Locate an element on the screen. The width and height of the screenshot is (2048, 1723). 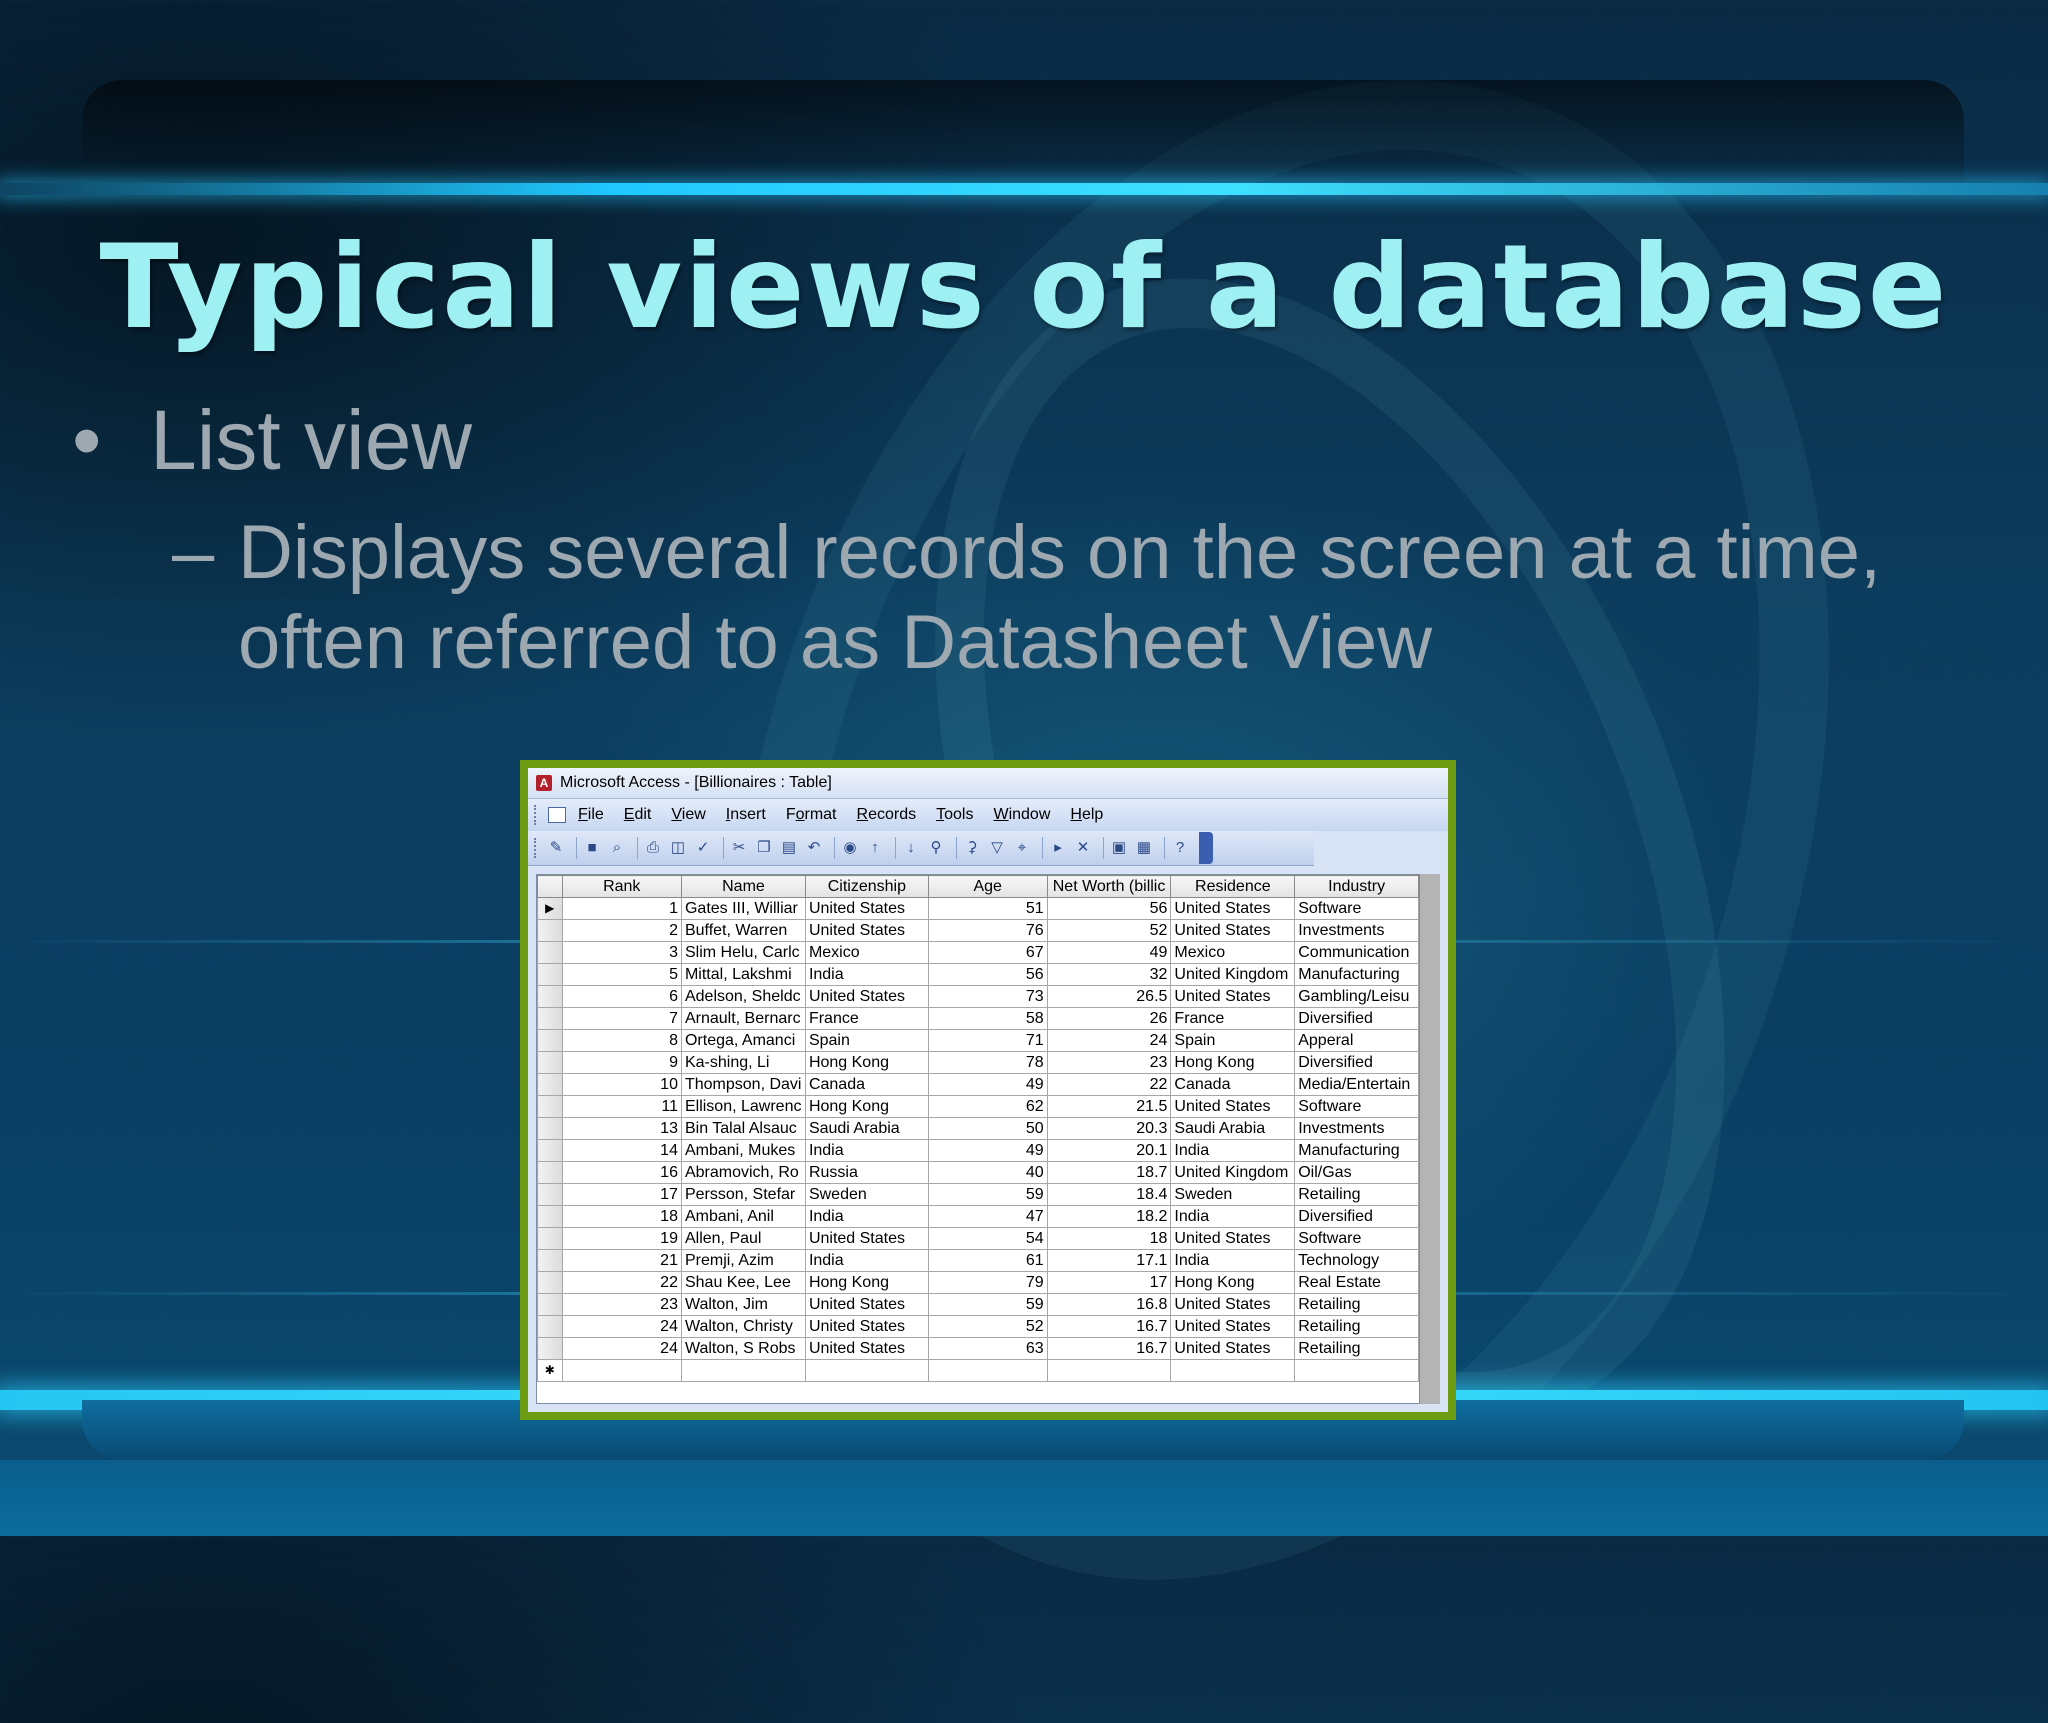
print-icon: ⎙ is located at coordinates (653, 848).